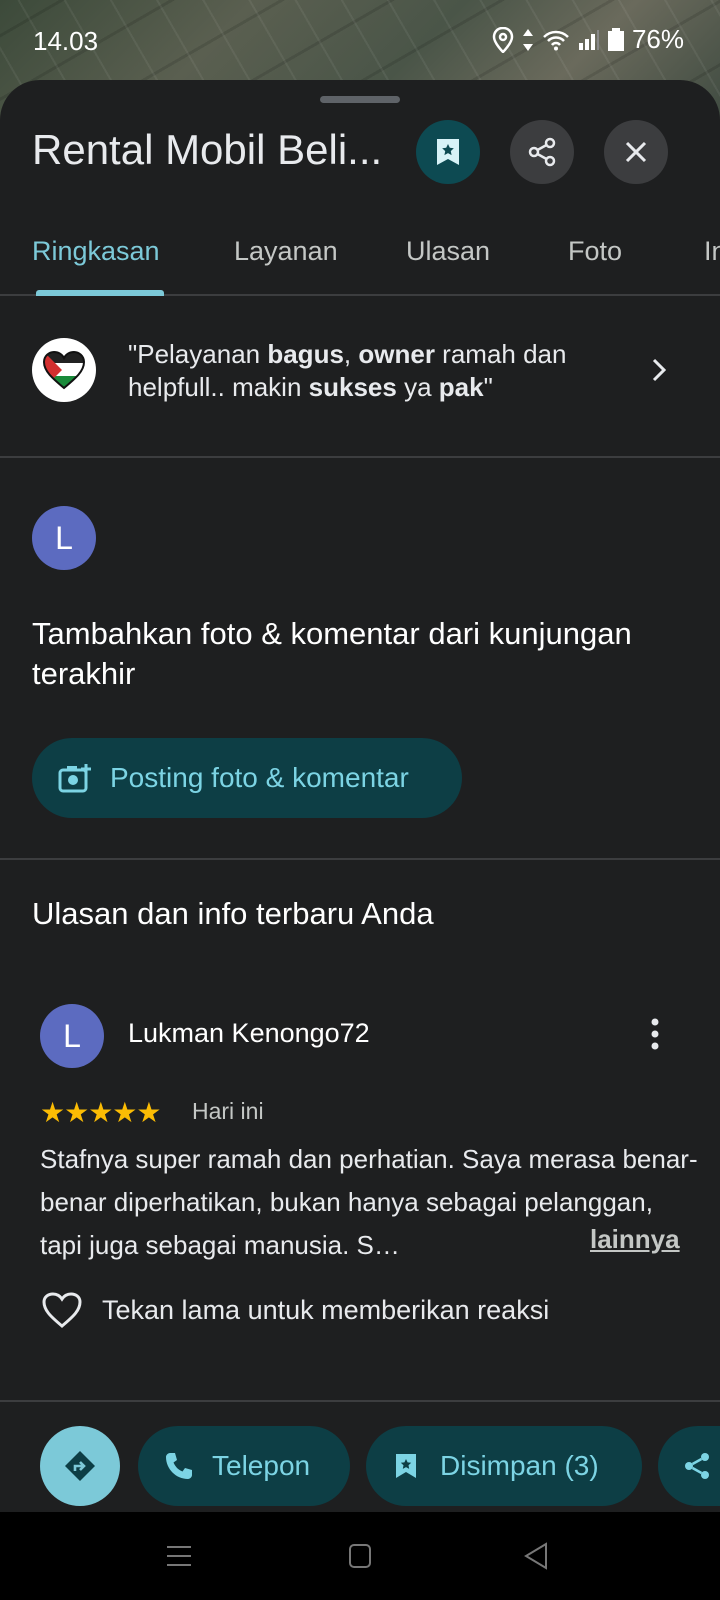 The width and height of the screenshot is (720, 1600). Describe the element at coordinates (179, 1466) in the screenshot. I see `phone-icon` at that location.